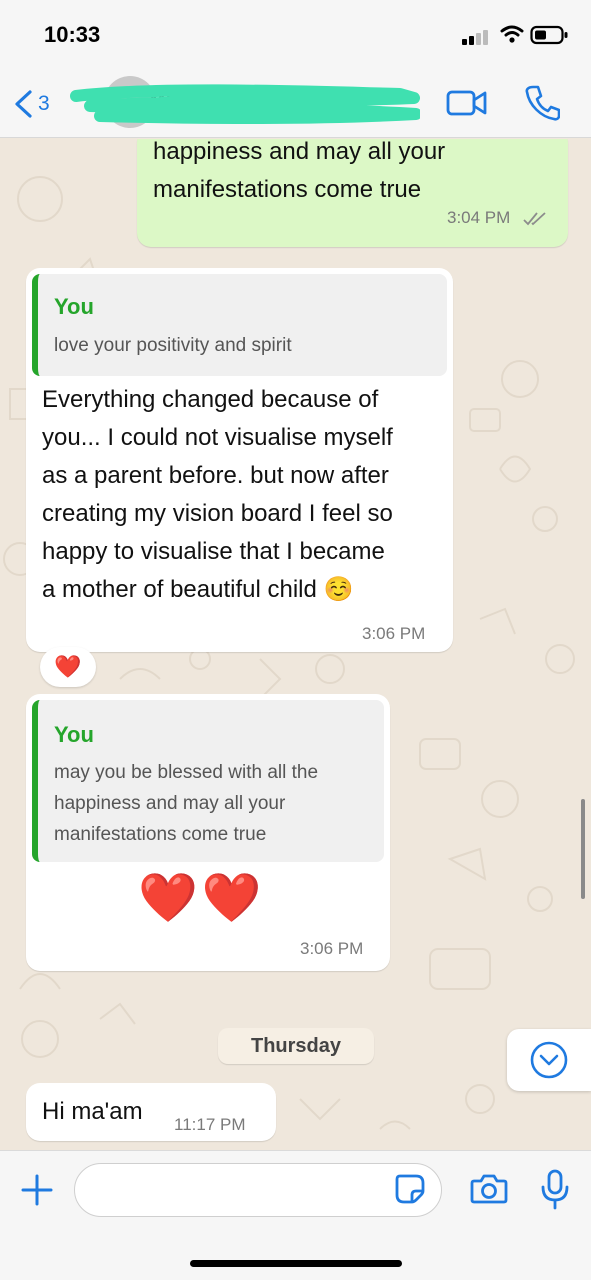 The width and height of the screenshot is (591, 1280). What do you see at coordinates (217, 513) in the screenshot?
I see `message-text-line: creating my vision board I feel so` at bounding box center [217, 513].